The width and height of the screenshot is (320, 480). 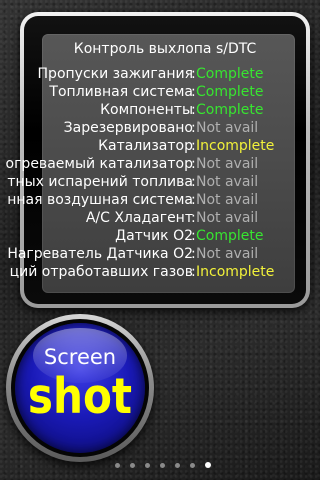 What do you see at coordinates (80, 357) in the screenshot?
I see `screenshot-button-label-top: Screen` at bounding box center [80, 357].